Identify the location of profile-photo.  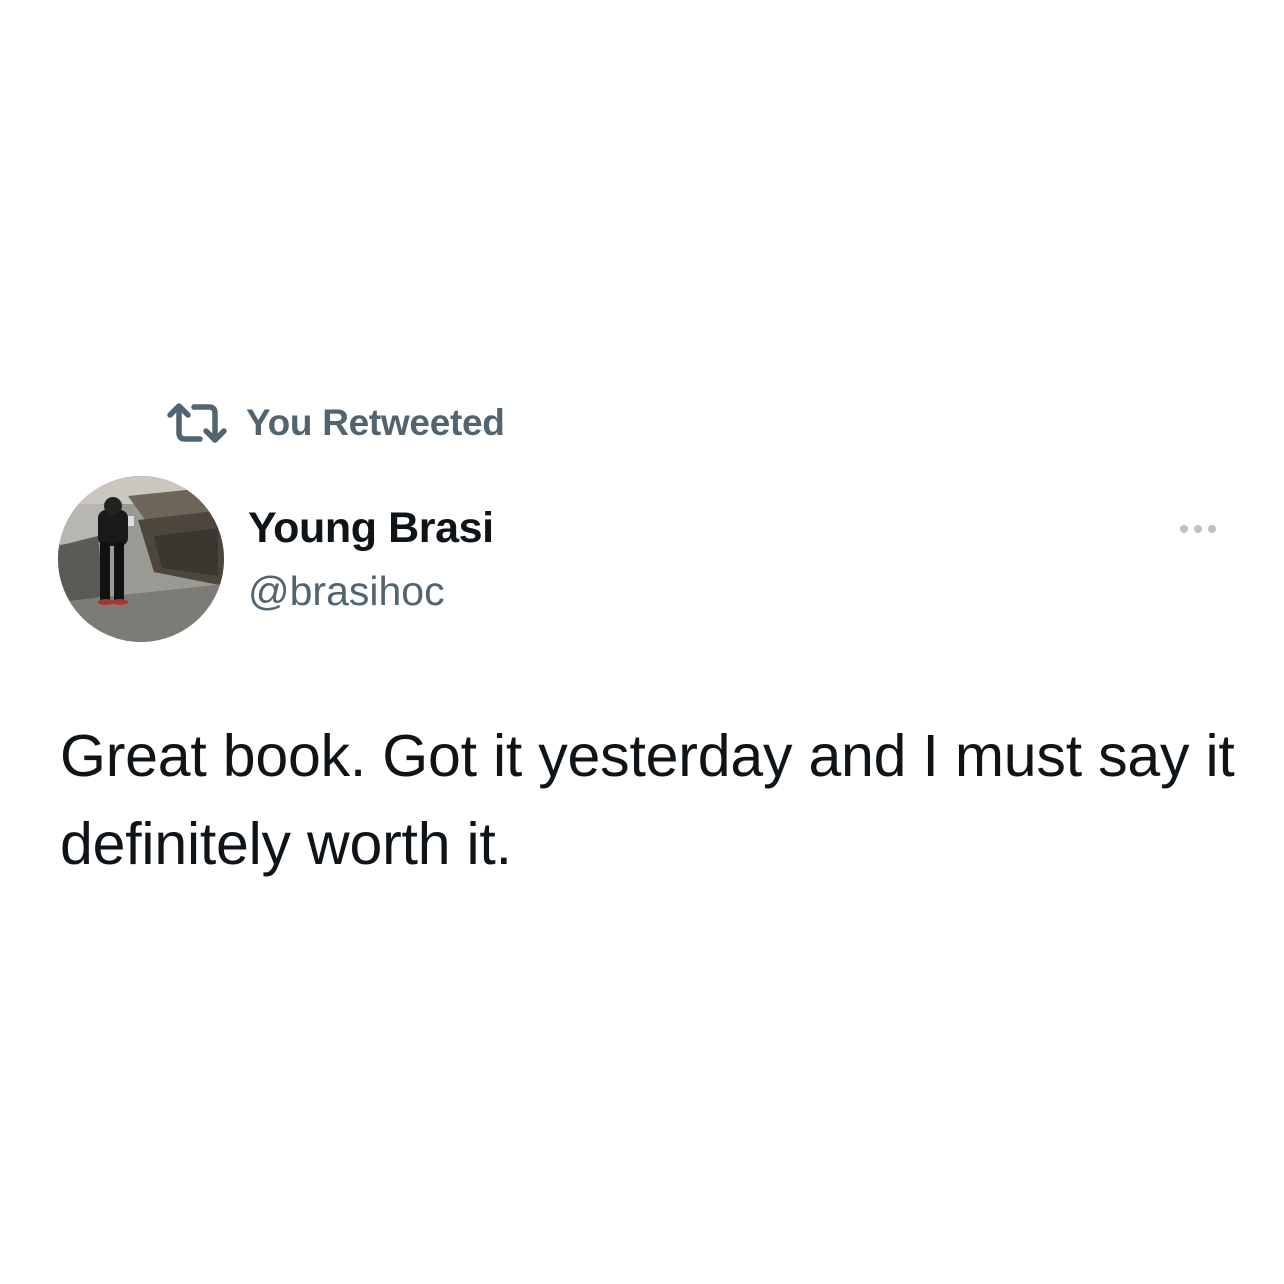
(141, 559).